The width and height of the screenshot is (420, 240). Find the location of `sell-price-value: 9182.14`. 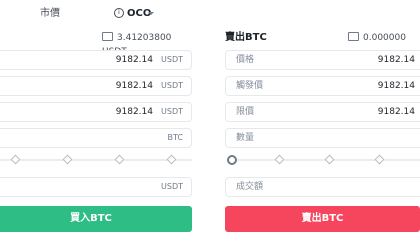

sell-price-value: 9182.14 is located at coordinates (396, 60).